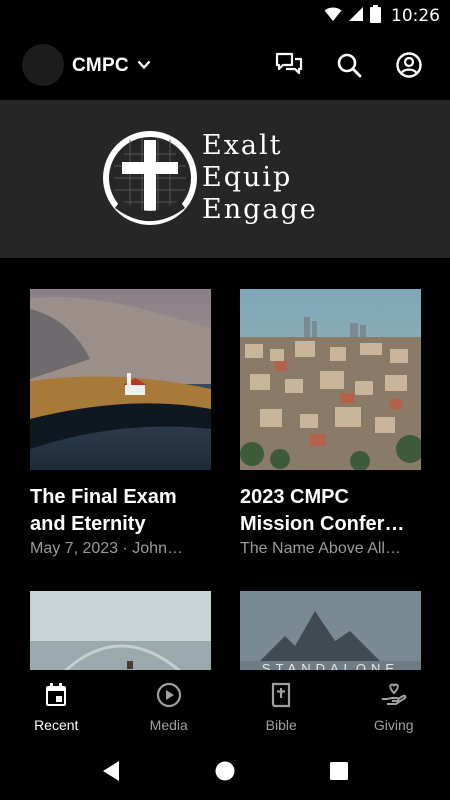 The image size is (450, 800). What do you see at coordinates (330, 665) in the screenshot?
I see `overlay-text: STANDALONE` at bounding box center [330, 665].